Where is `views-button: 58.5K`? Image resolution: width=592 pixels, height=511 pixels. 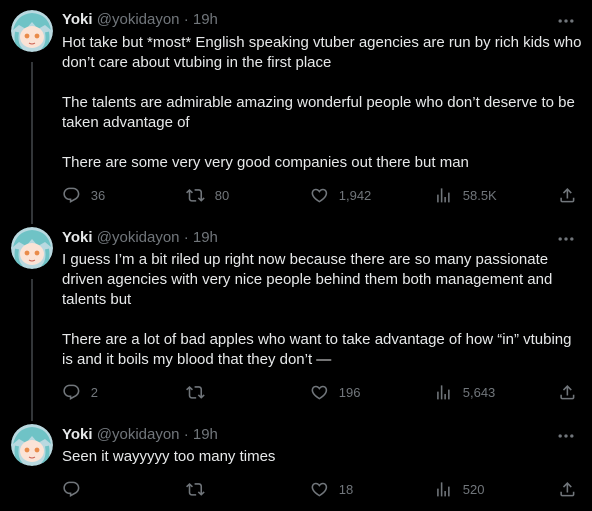 views-button: 58.5K is located at coordinates (465, 195).